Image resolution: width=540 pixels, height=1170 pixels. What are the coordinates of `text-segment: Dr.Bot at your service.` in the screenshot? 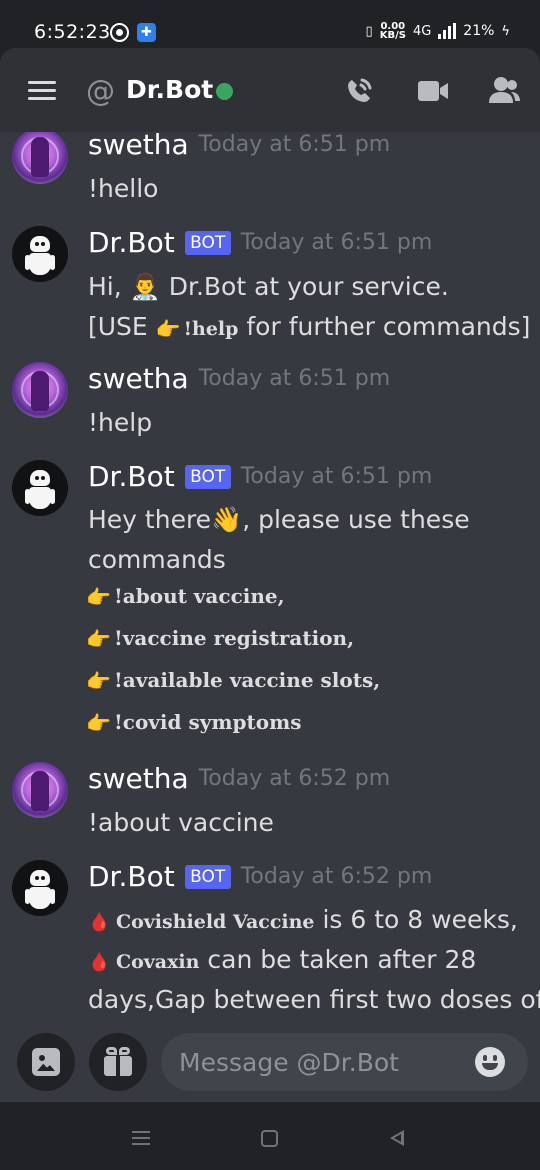 It's located at (304, 286).